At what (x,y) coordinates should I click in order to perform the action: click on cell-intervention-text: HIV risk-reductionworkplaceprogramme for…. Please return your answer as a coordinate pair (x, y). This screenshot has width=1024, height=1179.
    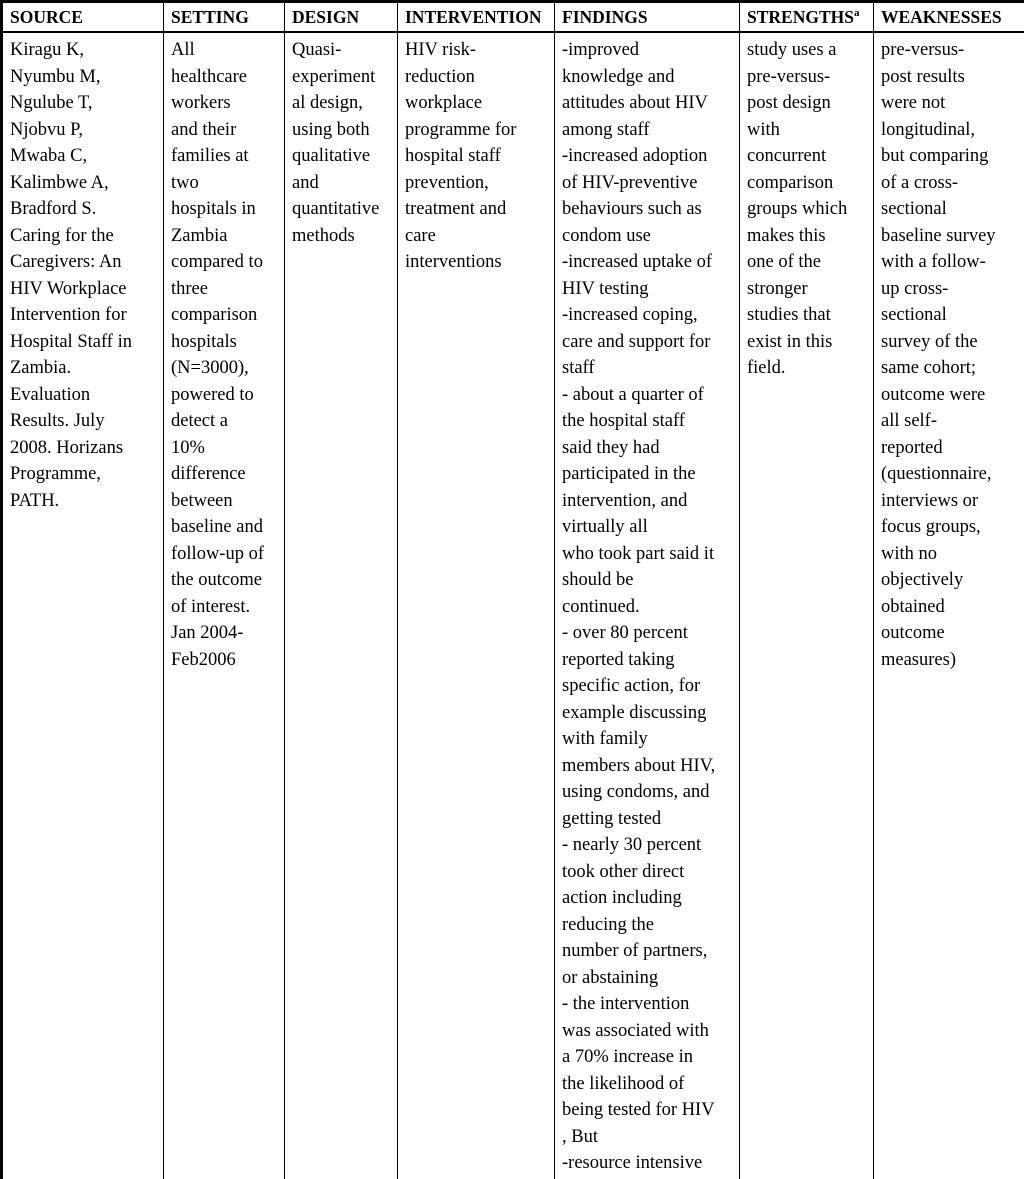
    Looking at the image, I should click on (477, 156).